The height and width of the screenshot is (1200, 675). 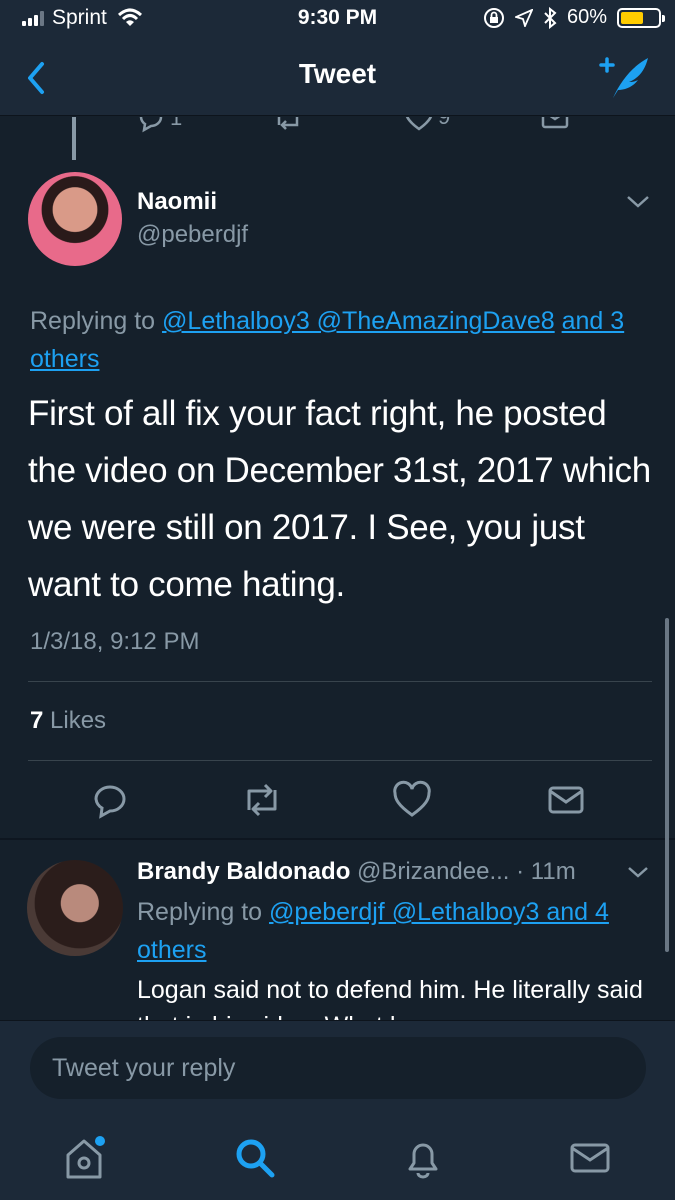 I want to click on previous-dm-button, so click(x=555, y=125).